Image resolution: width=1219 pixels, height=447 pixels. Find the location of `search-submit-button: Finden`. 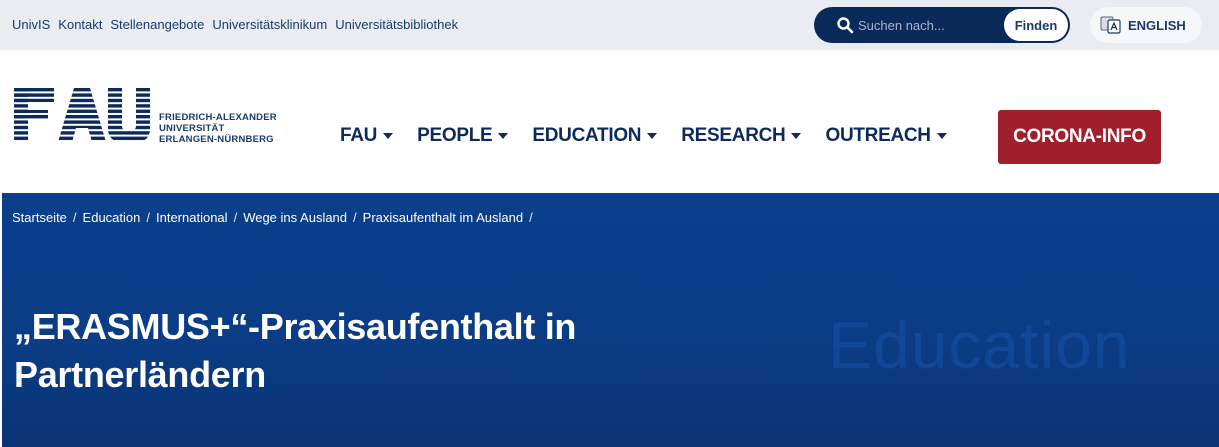

search-submit-button: Finden is located at coordinates (1036, 25).